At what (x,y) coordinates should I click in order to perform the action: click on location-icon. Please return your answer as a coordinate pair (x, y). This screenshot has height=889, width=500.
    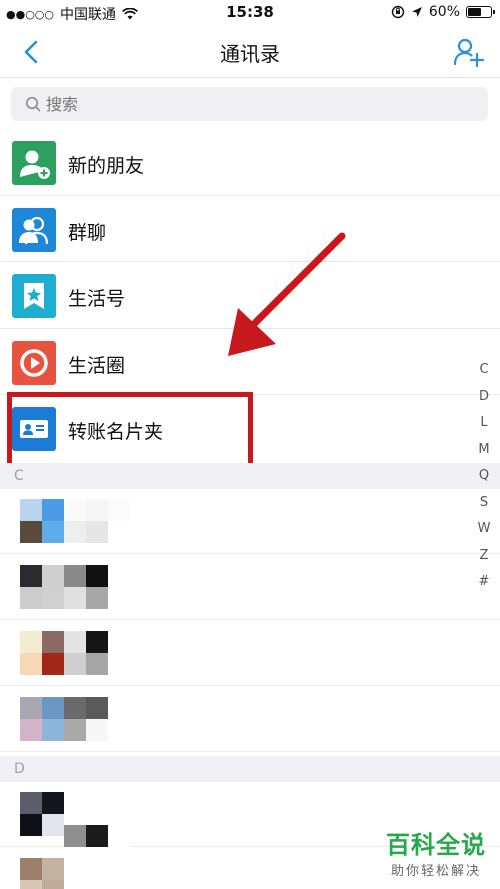
    Looking at the image, I should click on (416, 12).